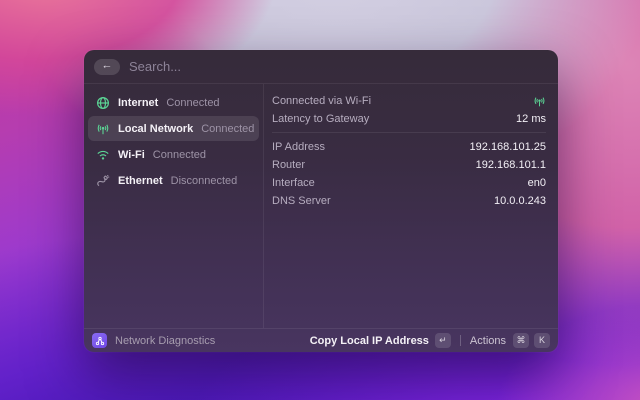 The height and width of the screenshot is (400, 640). I want to click on sidebar-item-local-network: Local Network Connected, so click(173, 128).